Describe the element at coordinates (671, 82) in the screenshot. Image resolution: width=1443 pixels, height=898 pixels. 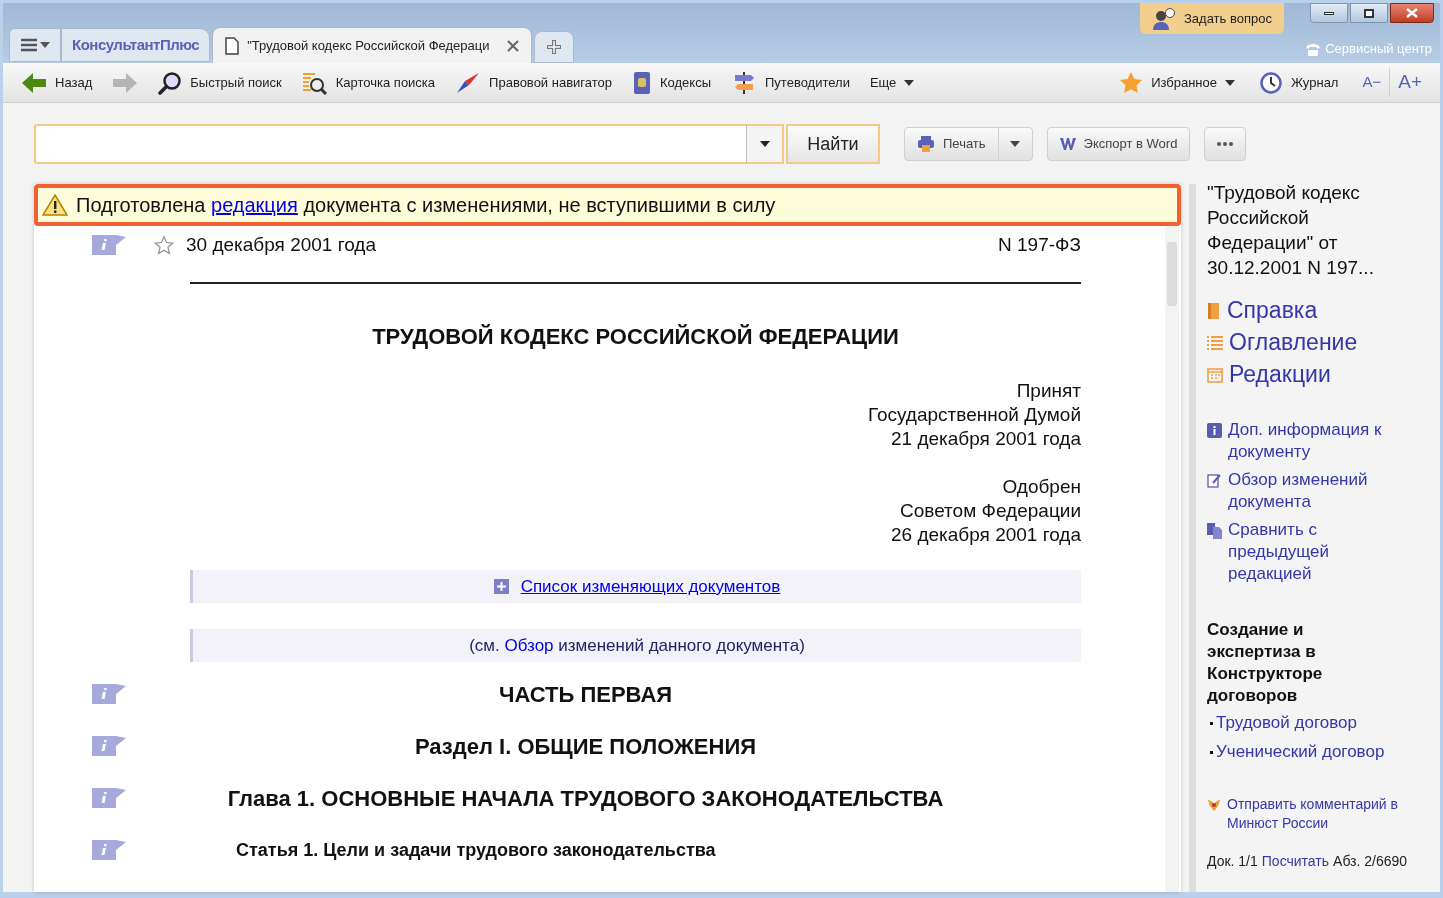
I see `codes-button: Кодексы` at that location.